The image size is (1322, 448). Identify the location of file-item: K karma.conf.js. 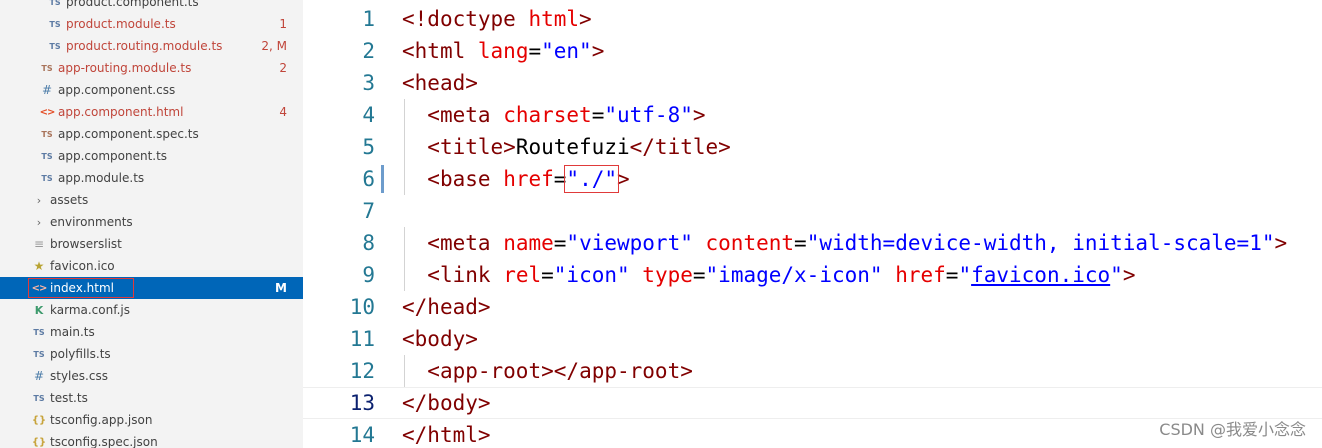
(151, 310).